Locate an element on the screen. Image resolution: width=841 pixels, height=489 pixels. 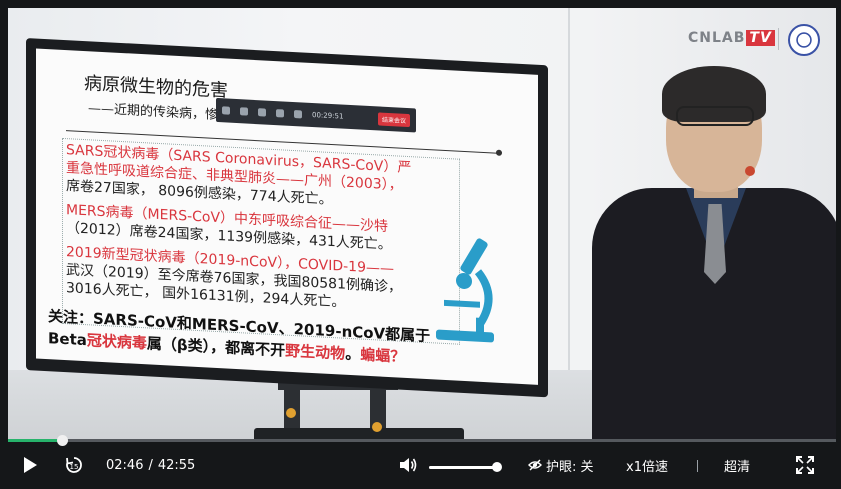
eye-off-icon is located at coordinates (535, 465).